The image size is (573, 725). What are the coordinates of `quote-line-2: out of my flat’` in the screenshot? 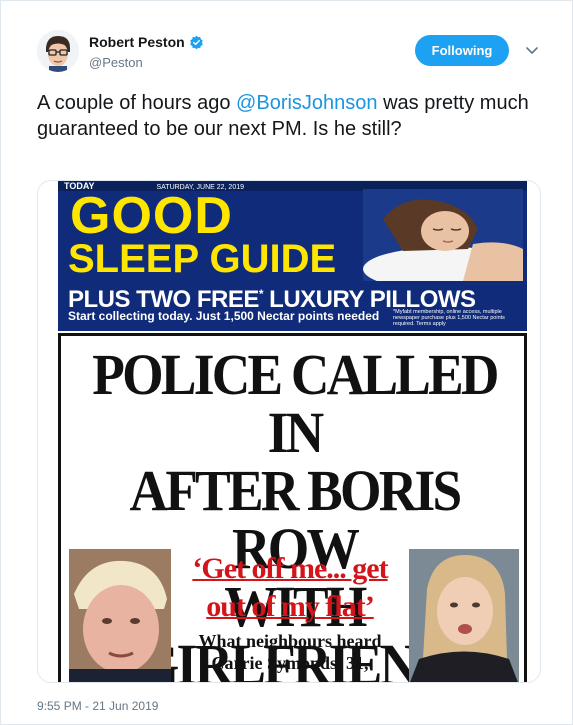 It's located at (290, 606).